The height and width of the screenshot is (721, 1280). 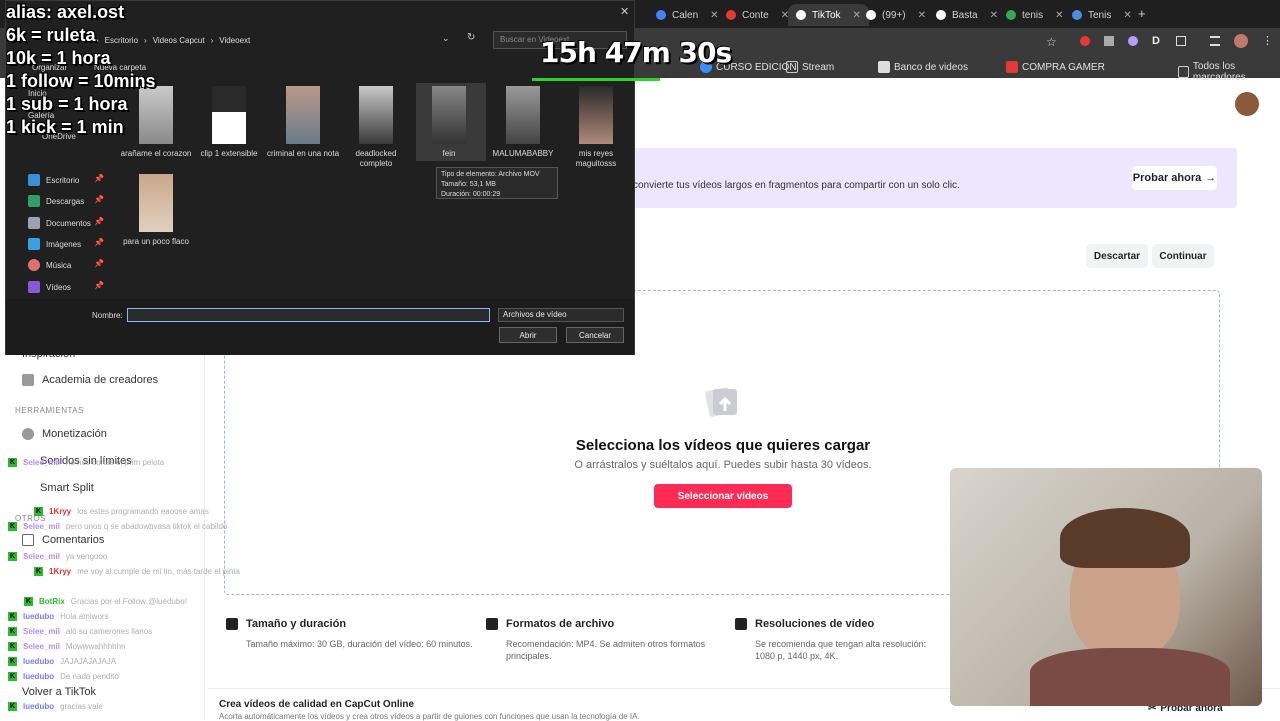 I want to click on chat-user: Selee_mil, so click(x=41, y=646).